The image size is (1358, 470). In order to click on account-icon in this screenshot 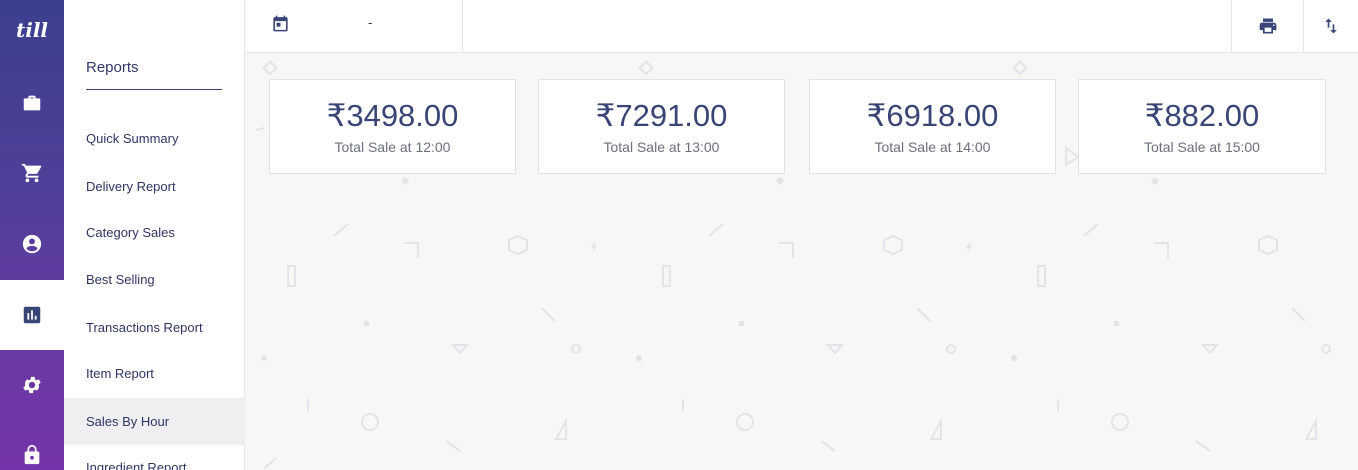, I will do `click(32, 244)`.